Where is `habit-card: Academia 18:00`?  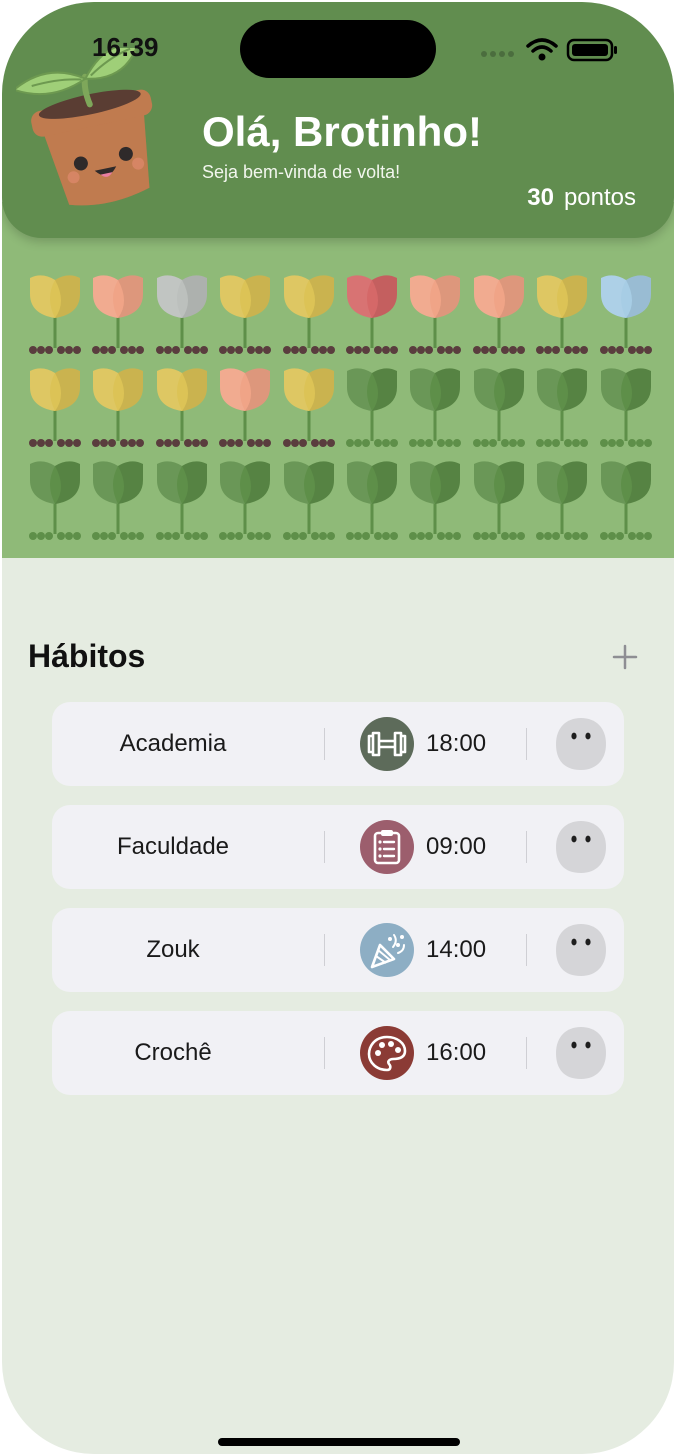 habit-card: Academia 18:00 is located at coordinates (338, 744).